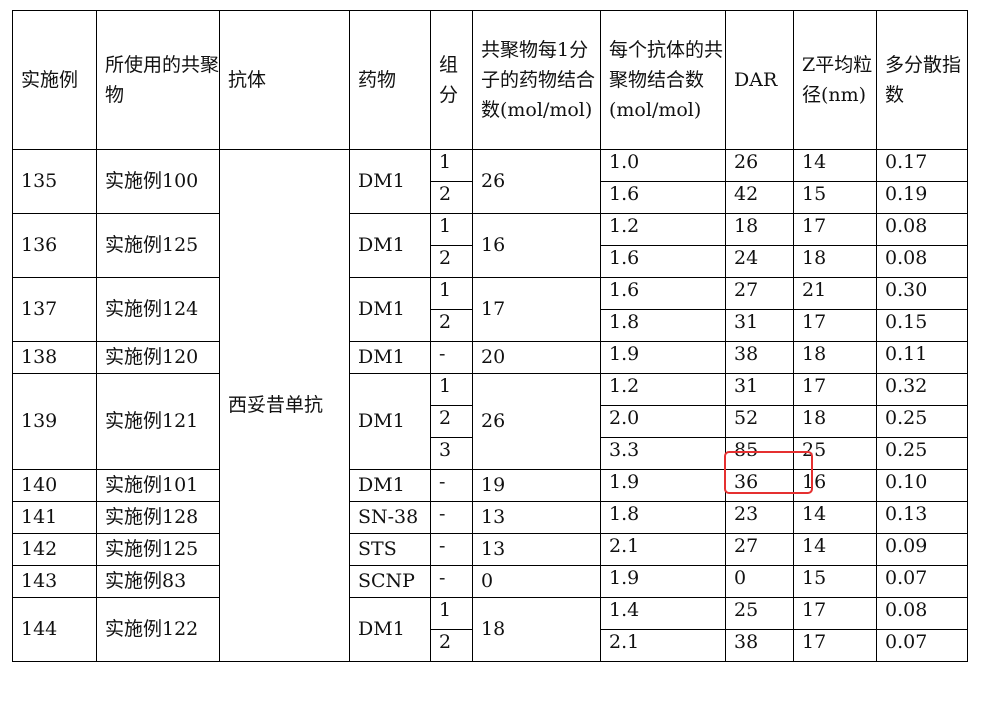 This screenshot has width=981, height=701. What do you see at coordinates (759, 421) in the screenshot?
I see `cell-dar: 52` at bounding box center [759, 421].